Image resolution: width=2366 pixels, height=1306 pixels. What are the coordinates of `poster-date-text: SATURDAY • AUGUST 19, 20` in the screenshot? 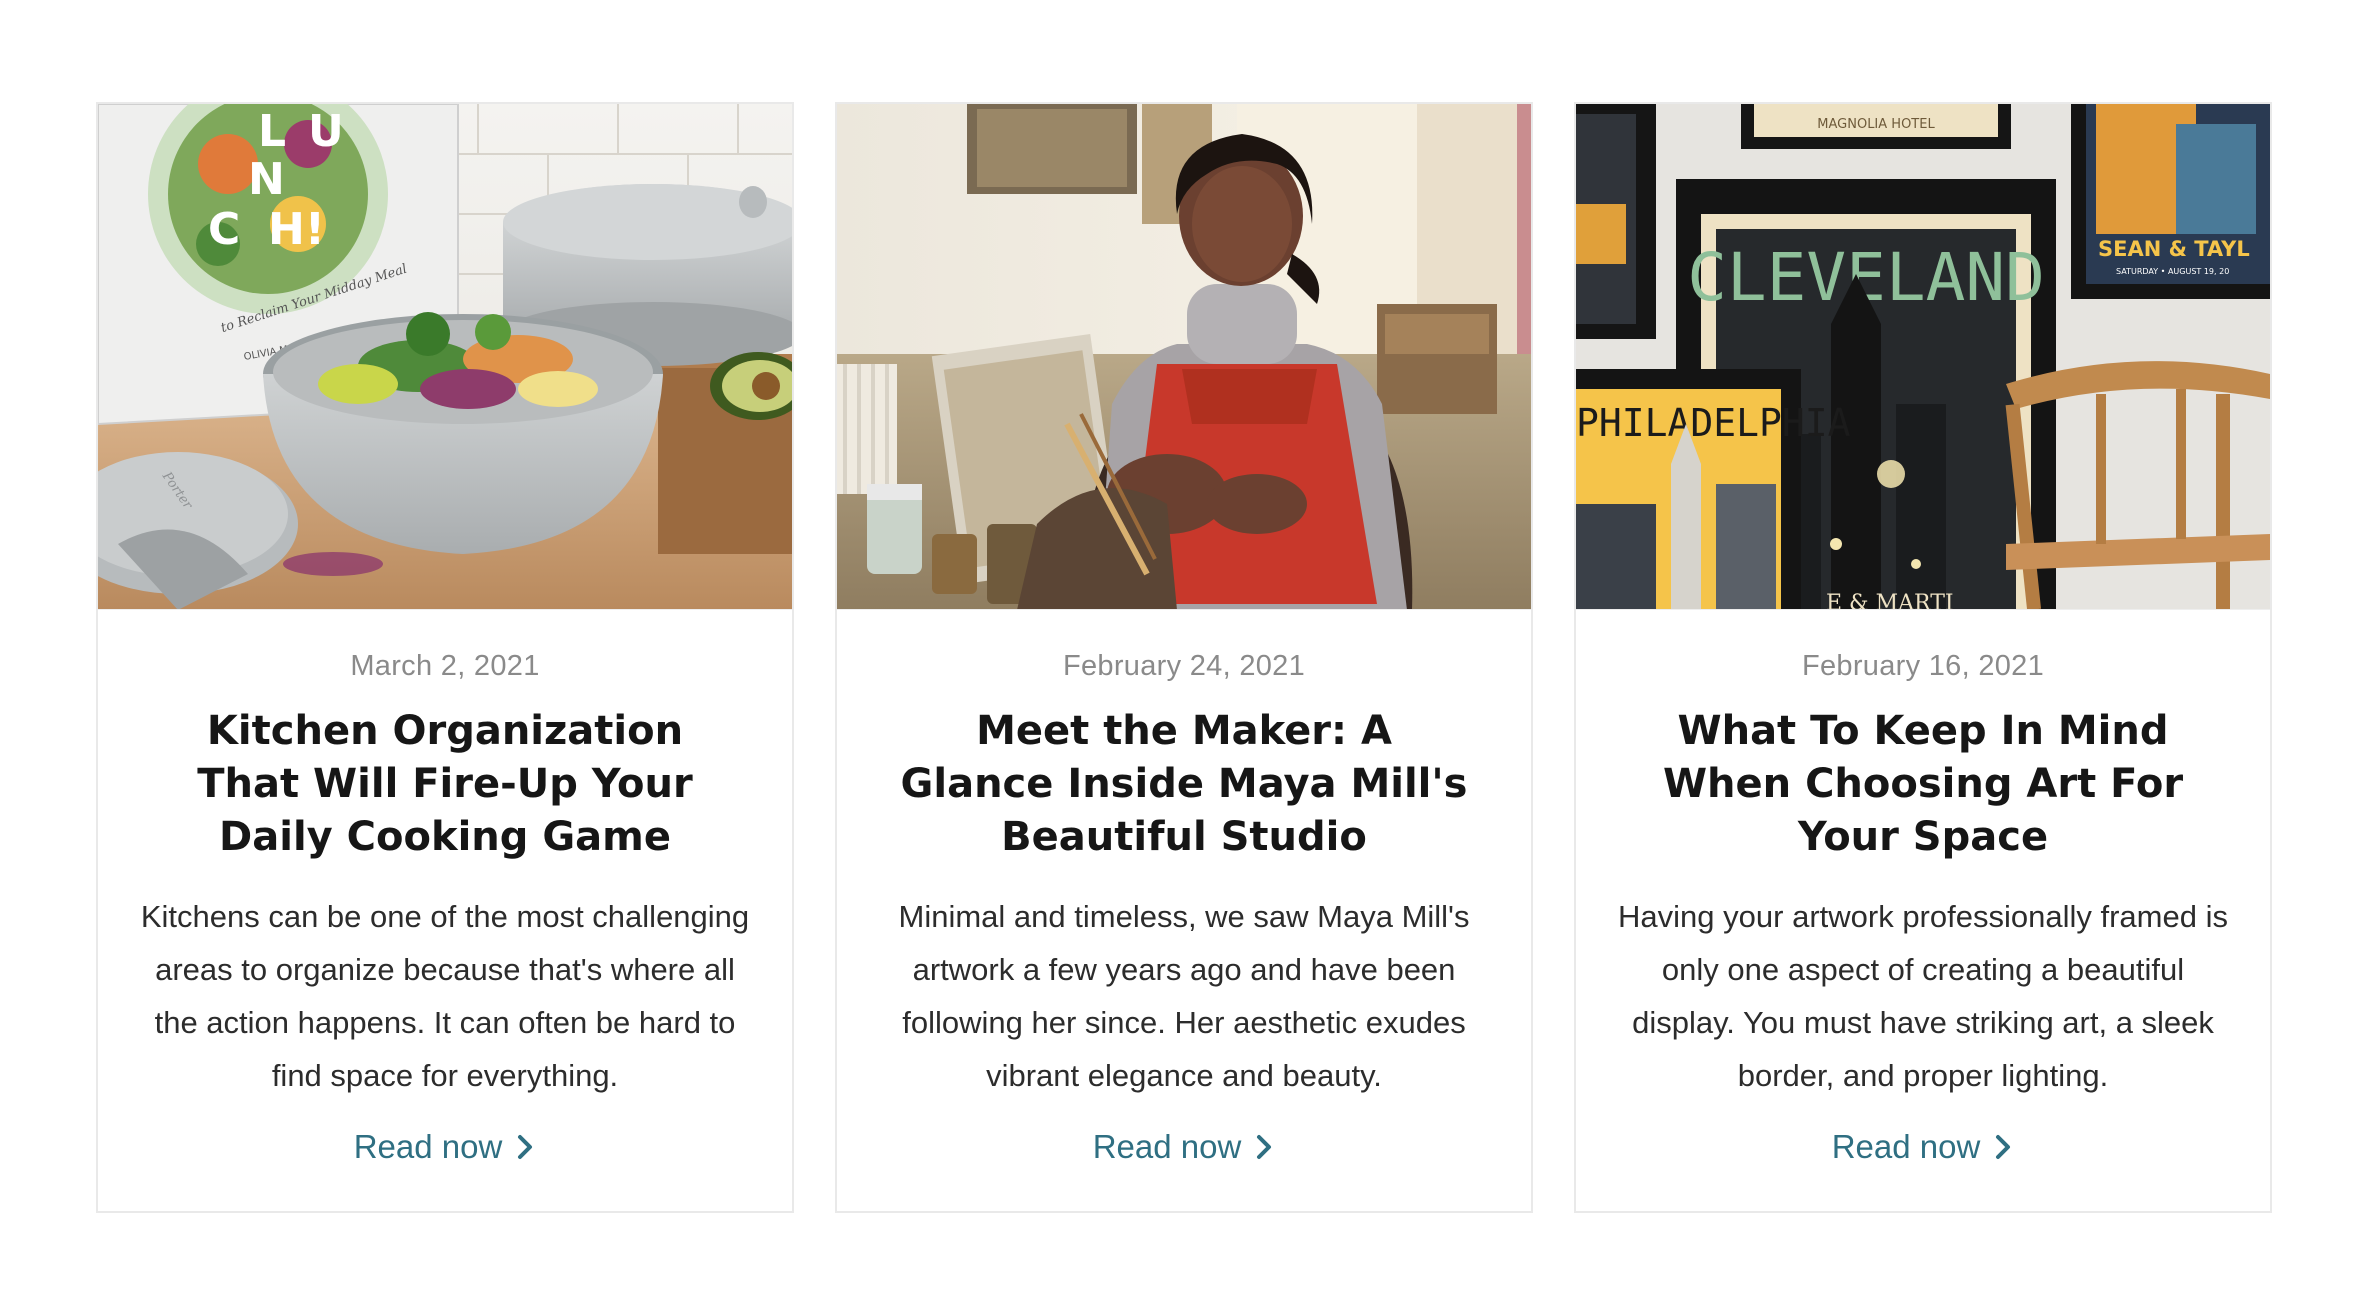 It's located at (2172, 271).